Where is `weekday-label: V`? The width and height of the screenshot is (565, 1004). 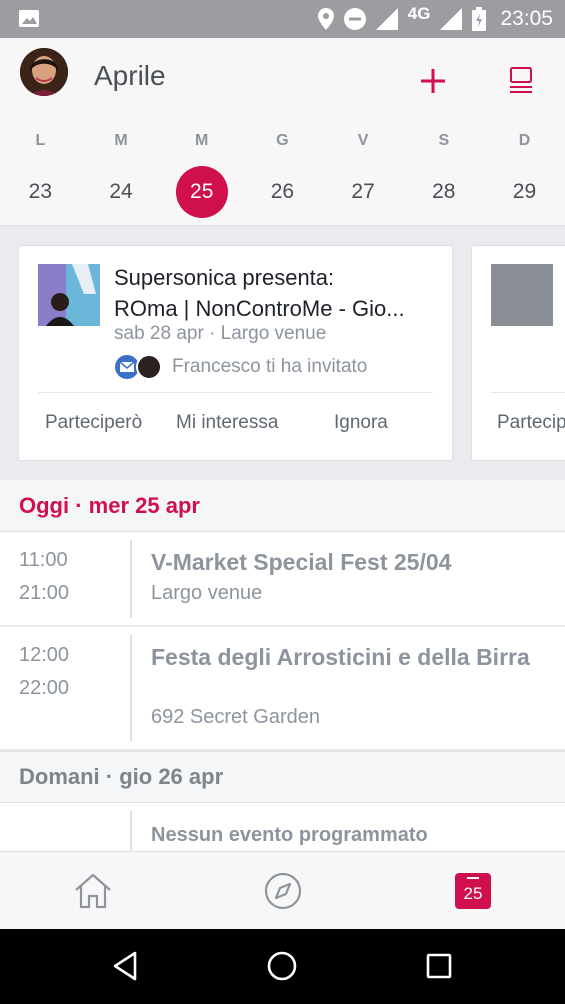
weekday-label: V is located at coordinates (363, 140).